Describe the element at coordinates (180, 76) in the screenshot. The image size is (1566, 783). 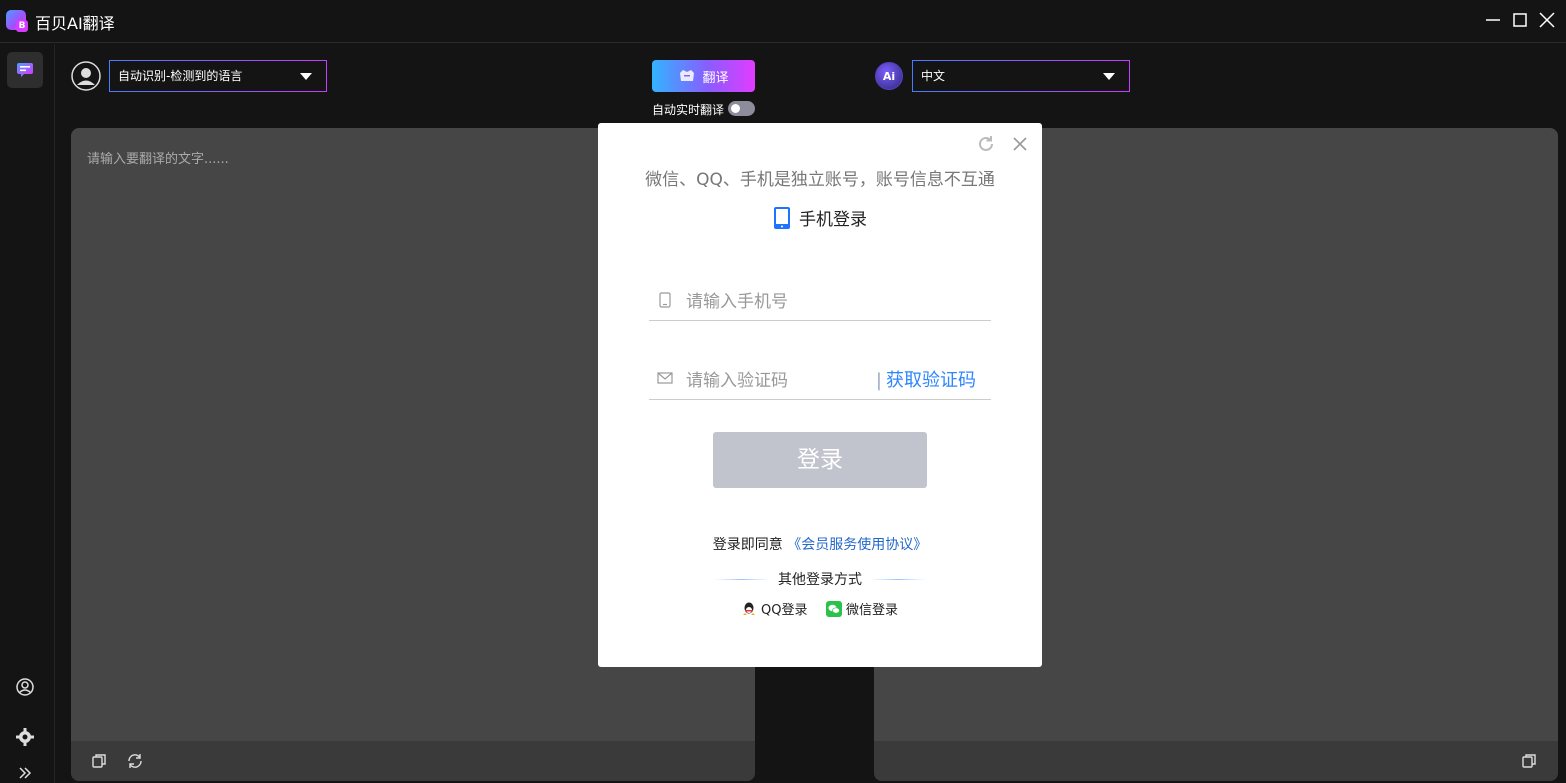
I see `source-language-value: 自动识别-检测到的语言` at that location.